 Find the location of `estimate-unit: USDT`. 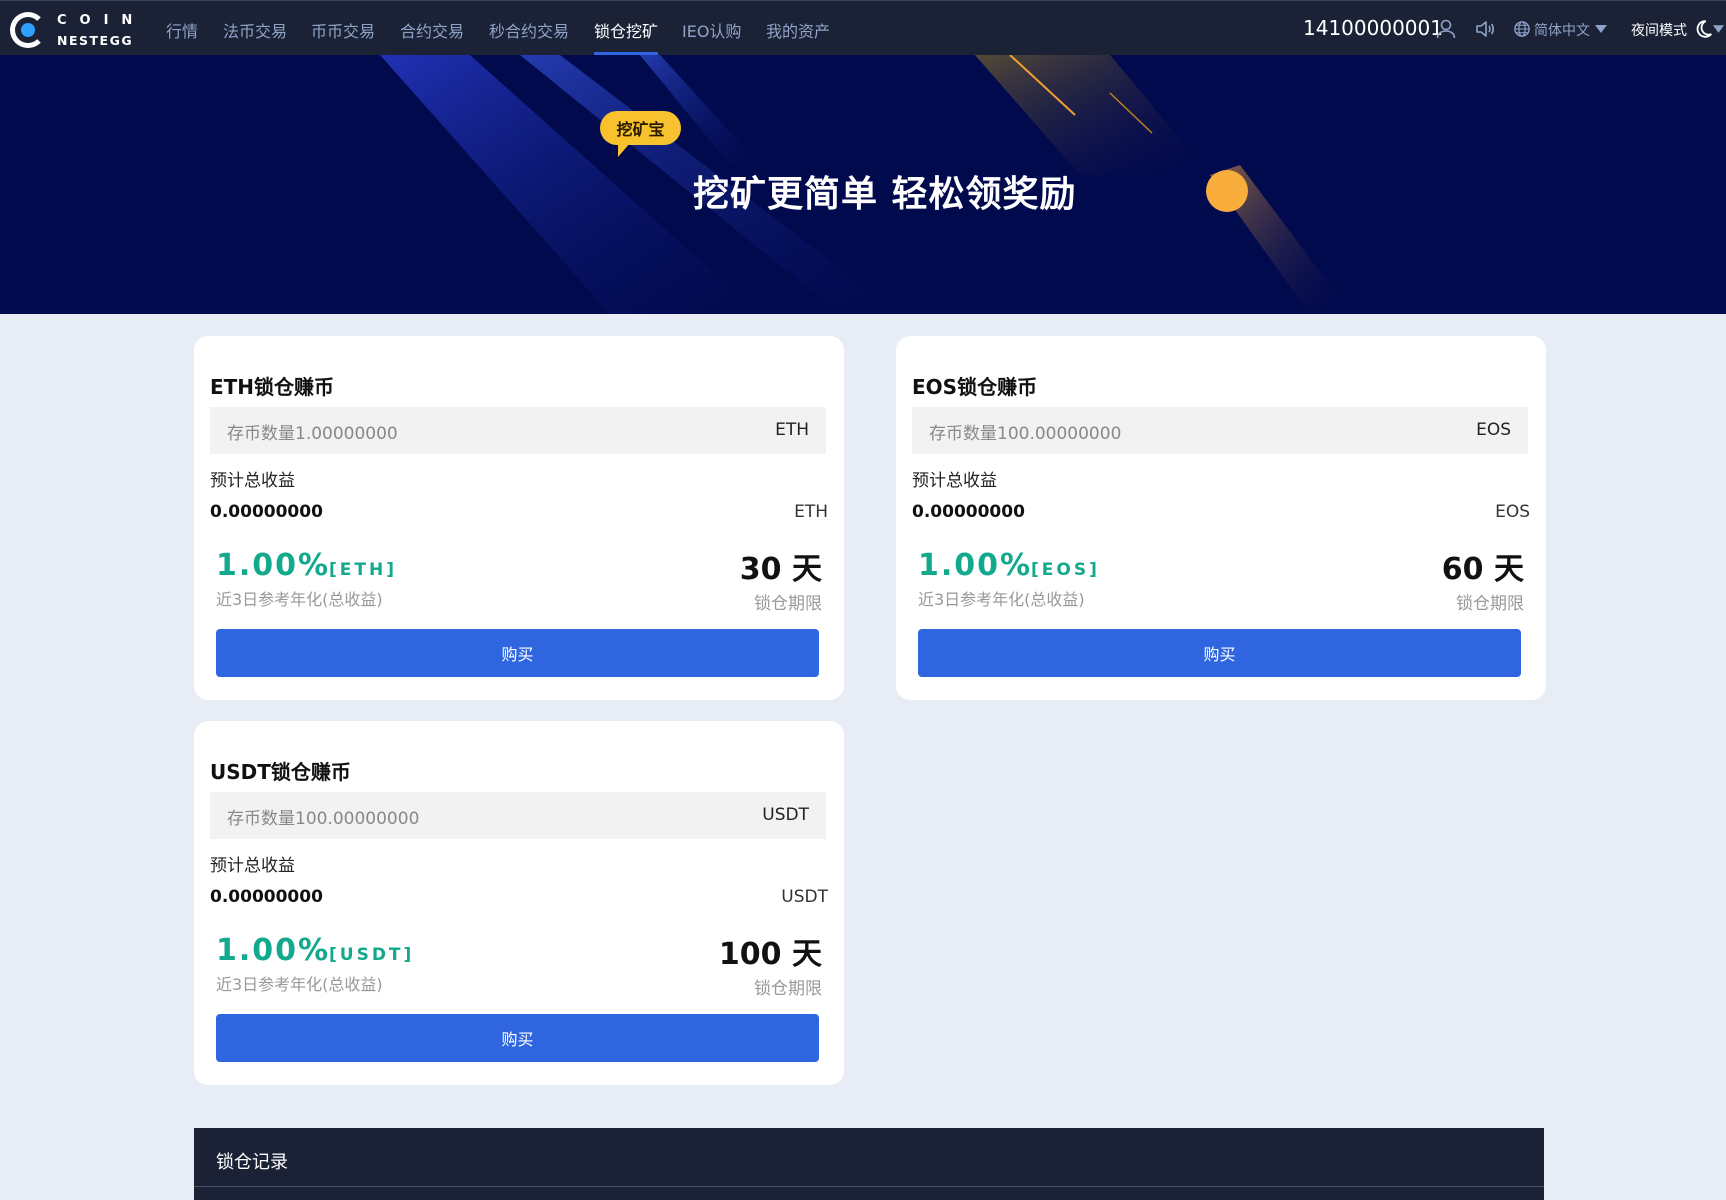

estimate-unit: USDT is located at coordinates (804, 897).